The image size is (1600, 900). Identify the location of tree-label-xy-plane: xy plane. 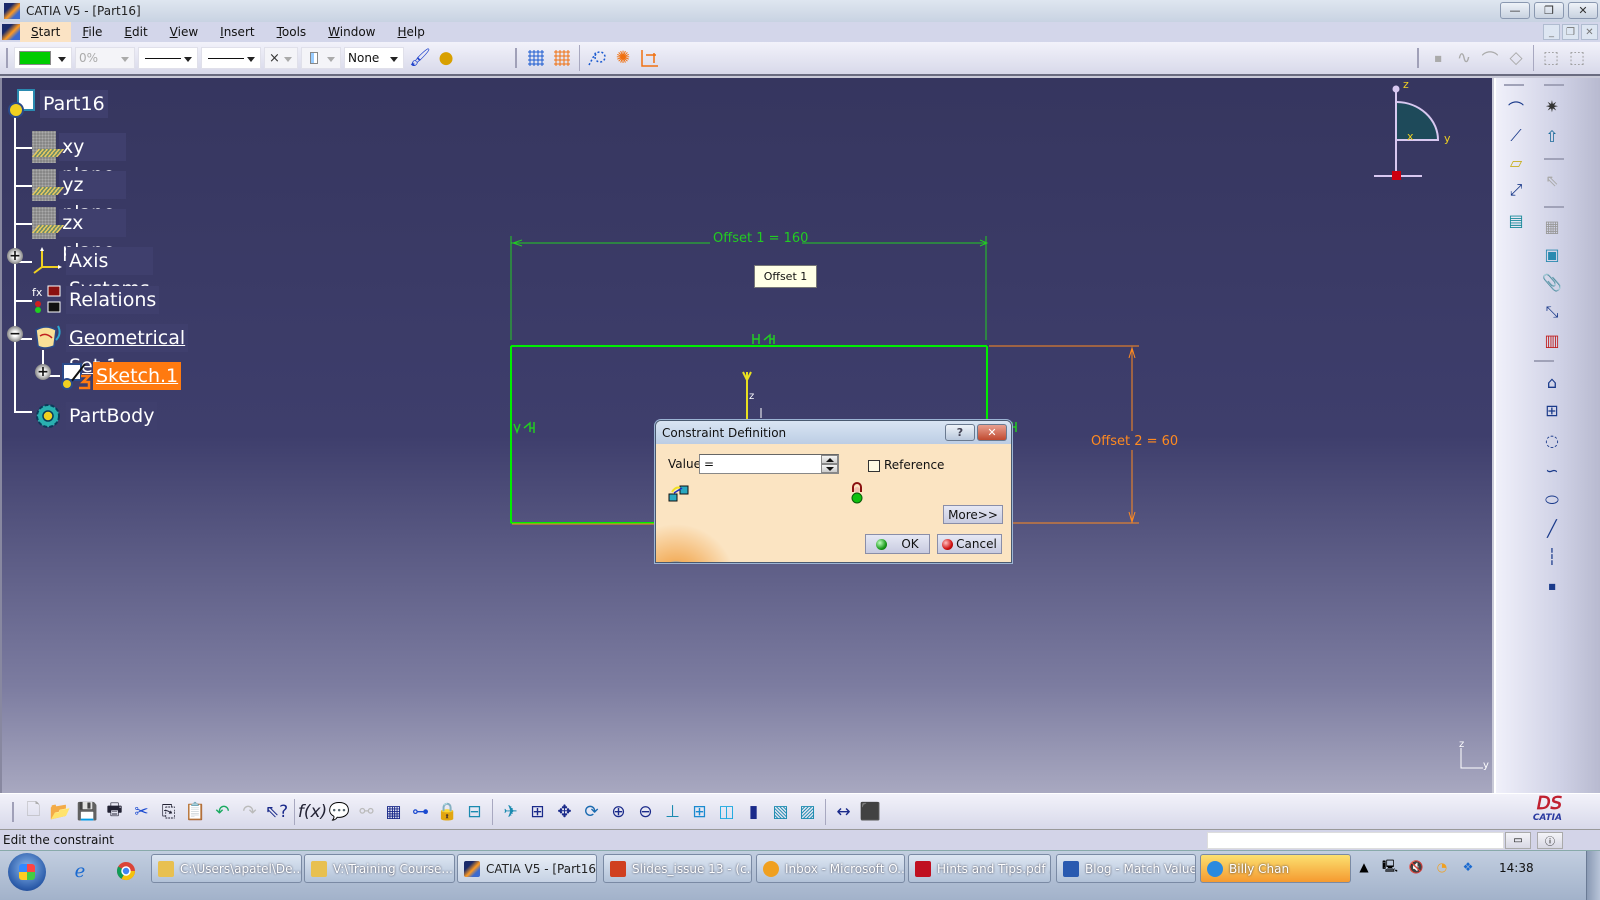
(92, 159).